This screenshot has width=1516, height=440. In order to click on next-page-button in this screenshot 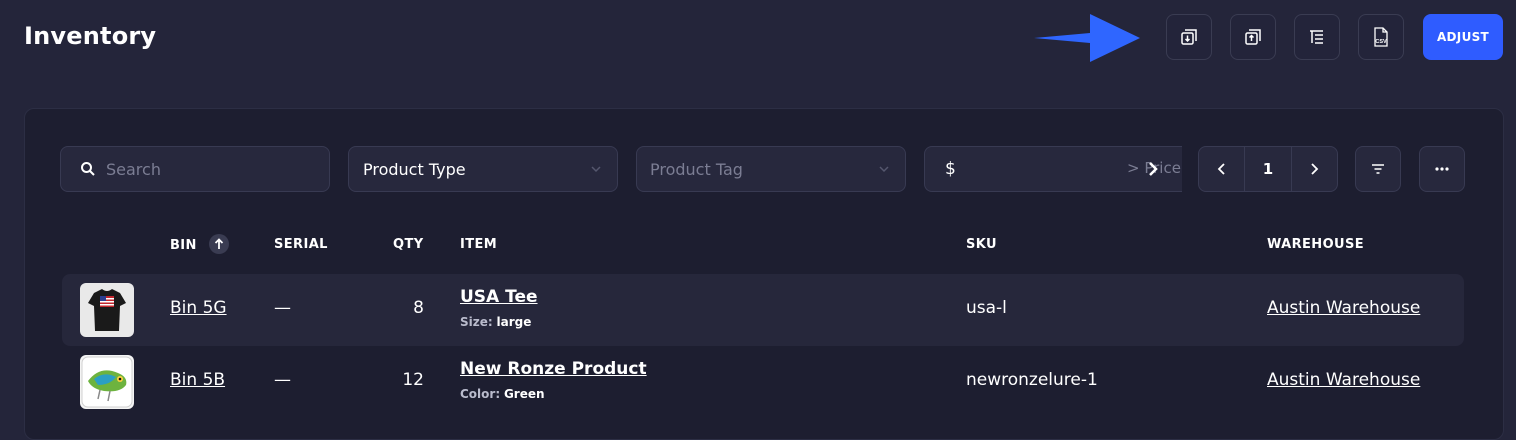, I will do `click(1313, 169)`.